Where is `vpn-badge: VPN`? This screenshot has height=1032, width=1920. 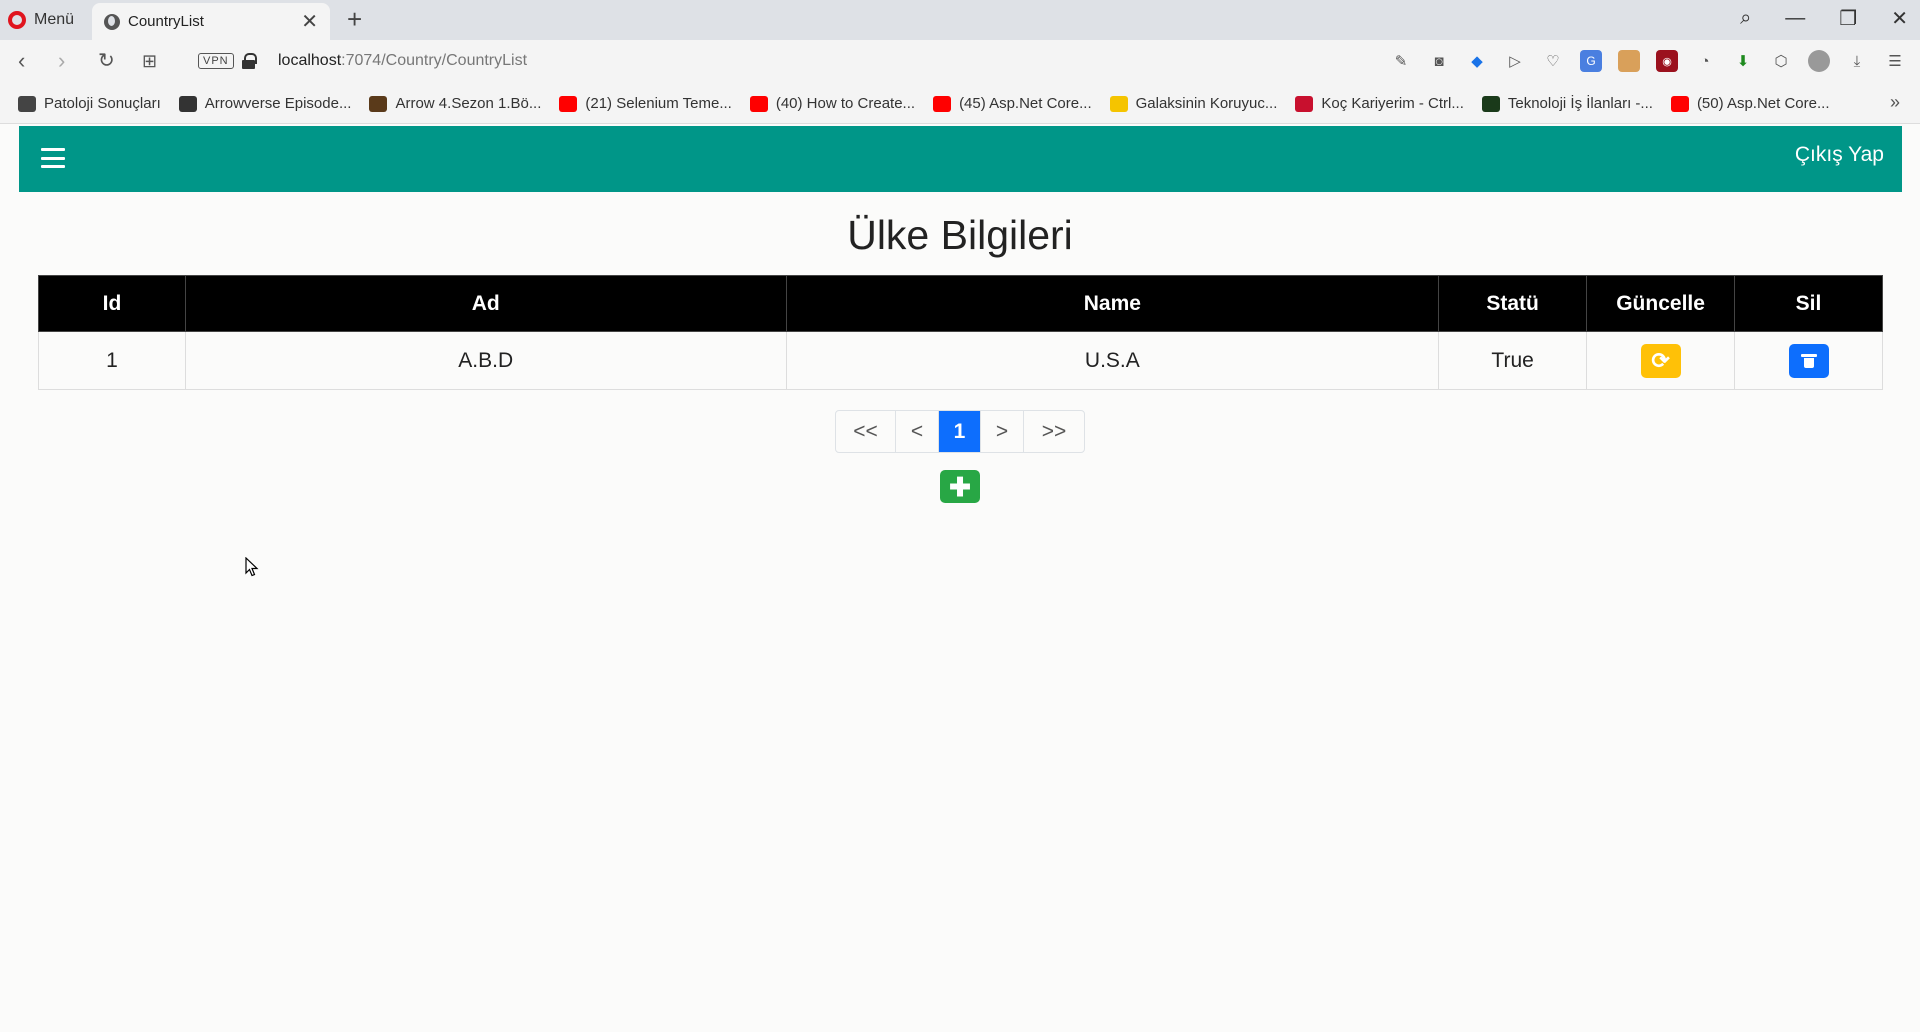 vpn-badge: VPN is located at coordinates (216, 61).